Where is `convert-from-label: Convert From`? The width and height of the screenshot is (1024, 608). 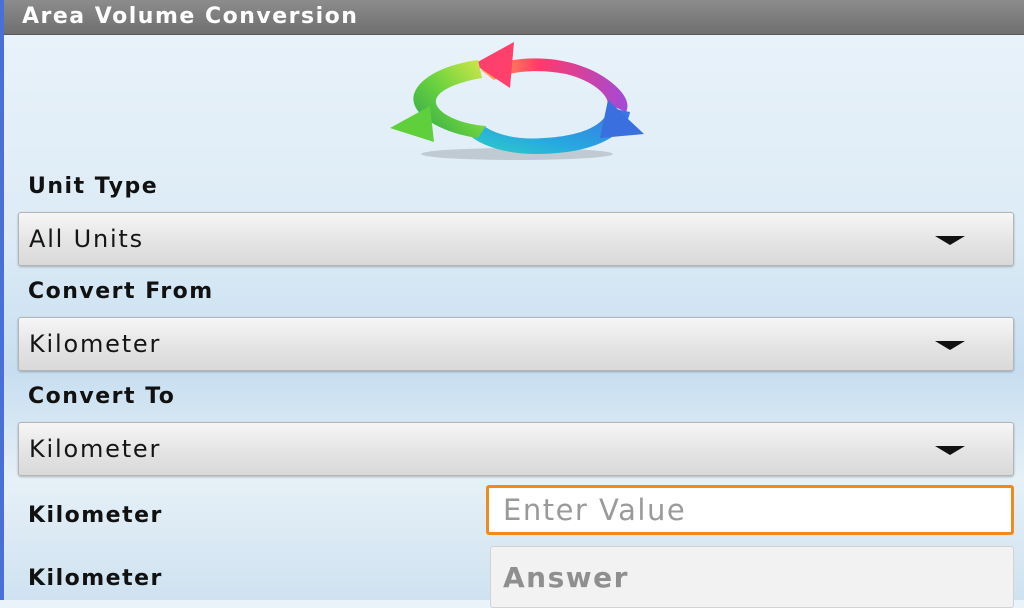
convert-from-label: Convert From is located at coordinates (121, 291).